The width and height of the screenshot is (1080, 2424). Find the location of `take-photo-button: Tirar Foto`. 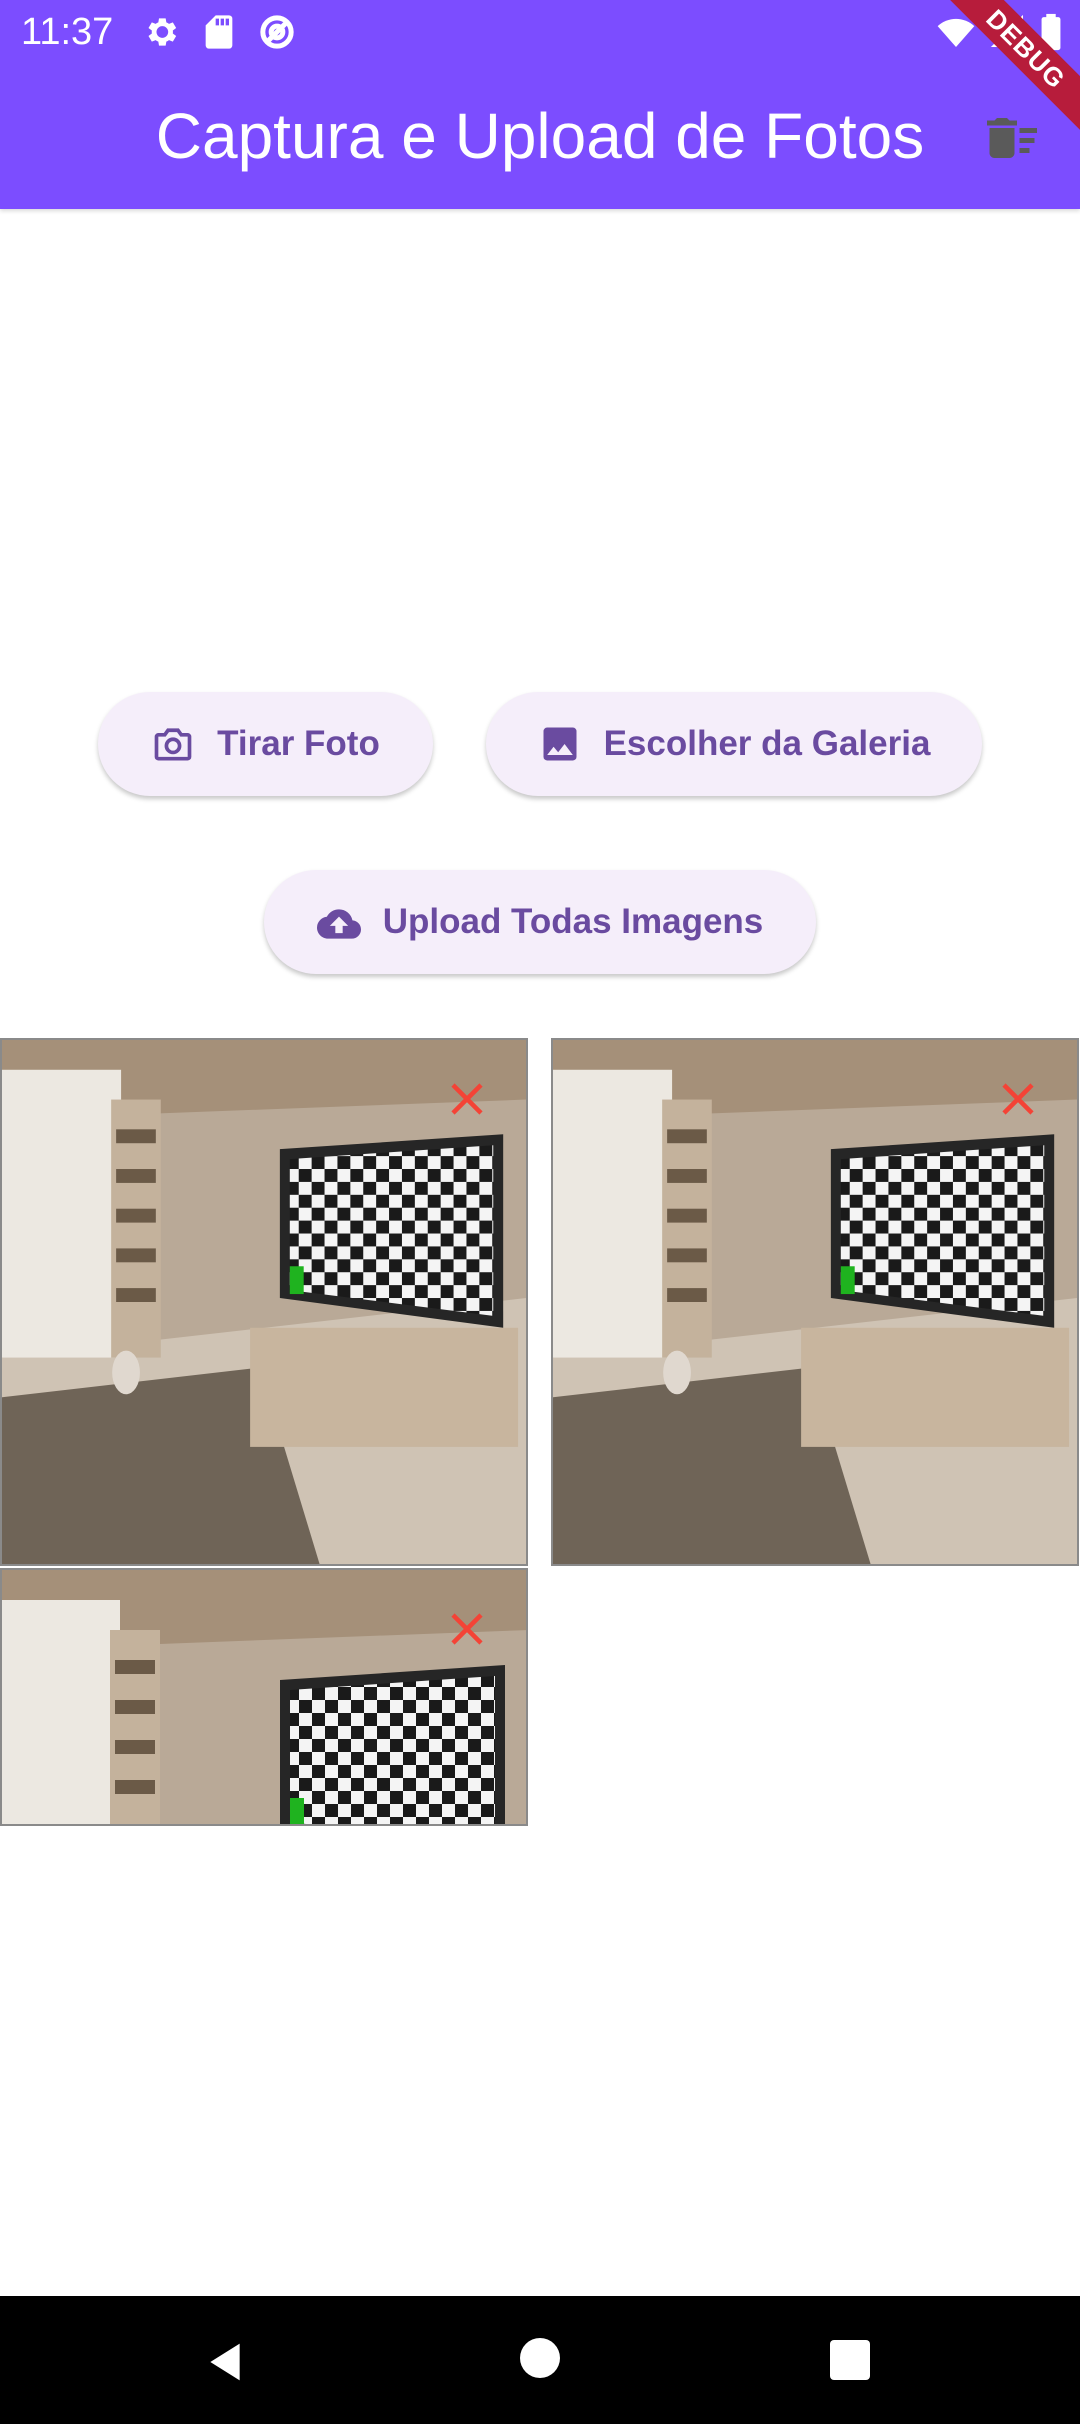

take-photo-button: Tirar Foto is located at coordinates (265, 744).